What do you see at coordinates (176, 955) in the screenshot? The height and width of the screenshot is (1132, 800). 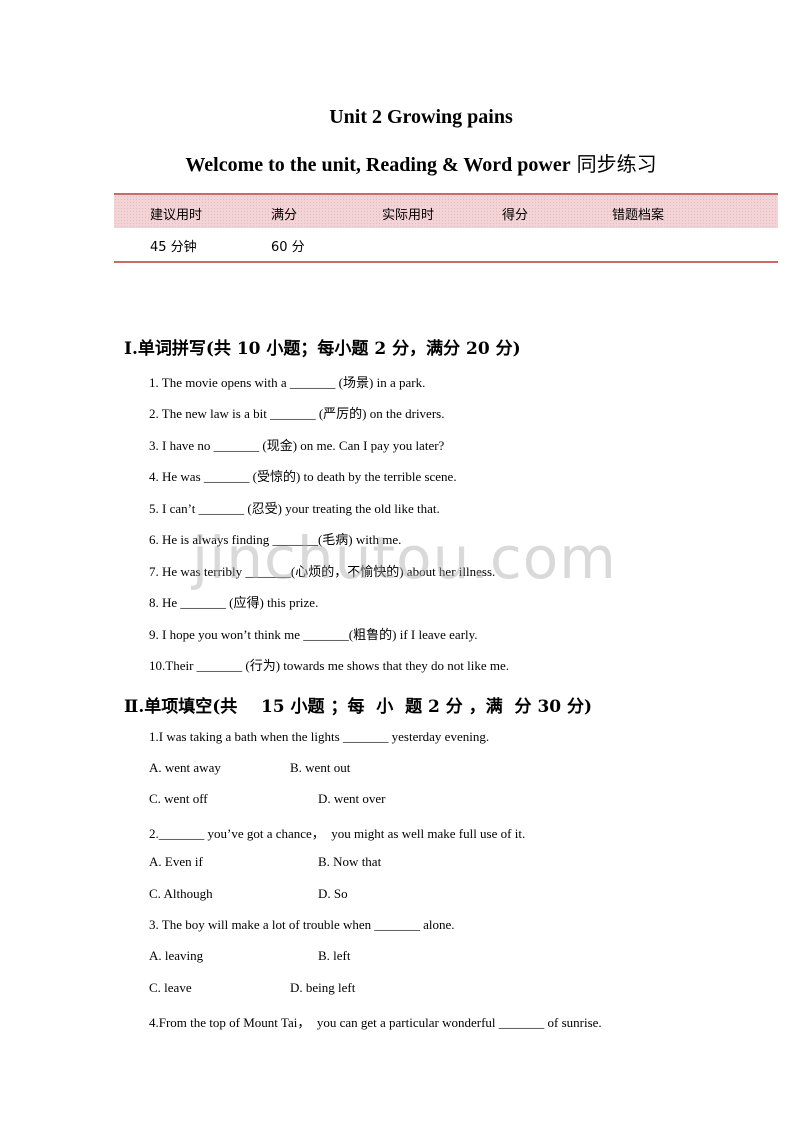 I see `option-a: A. leaving` at bounding box center [176, 955].